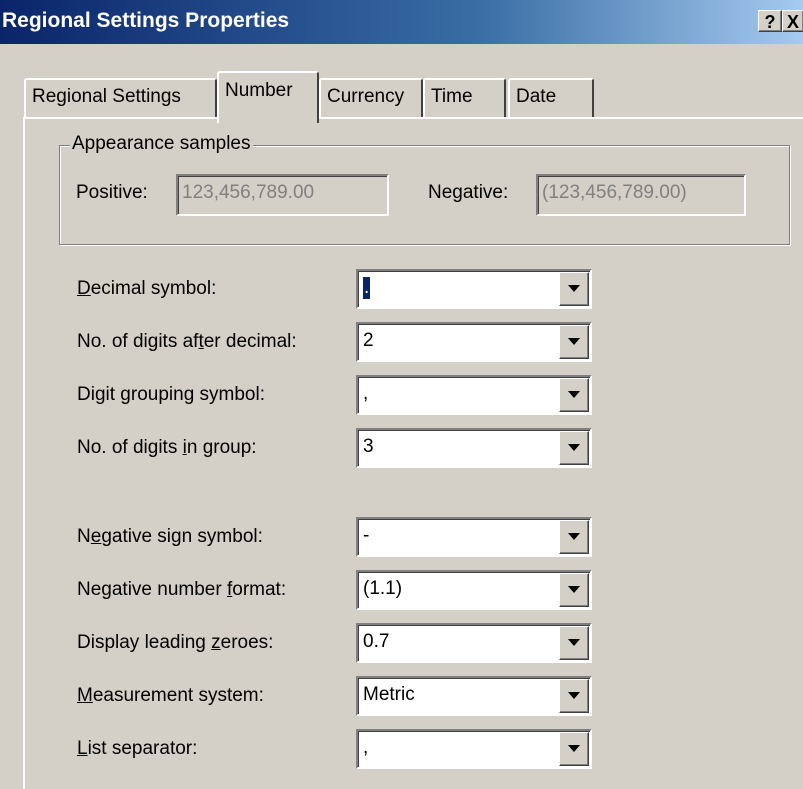 This screenshot has width=803, height=789. Describe the element at coordinates (401, 22) in the screenshot. I see `title-bar: Regional Settings Properties ? X` at that location.